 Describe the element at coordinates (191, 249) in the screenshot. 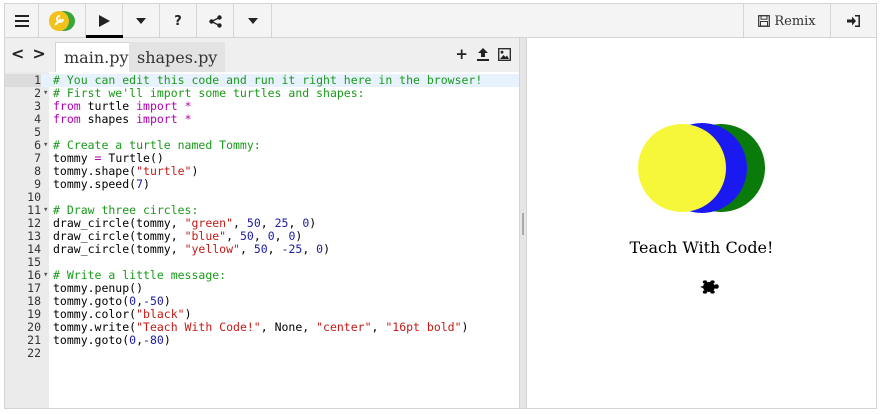

I see `code-text: draw_circle(tommy, "yellow", 50, -25, 0)` at that location.